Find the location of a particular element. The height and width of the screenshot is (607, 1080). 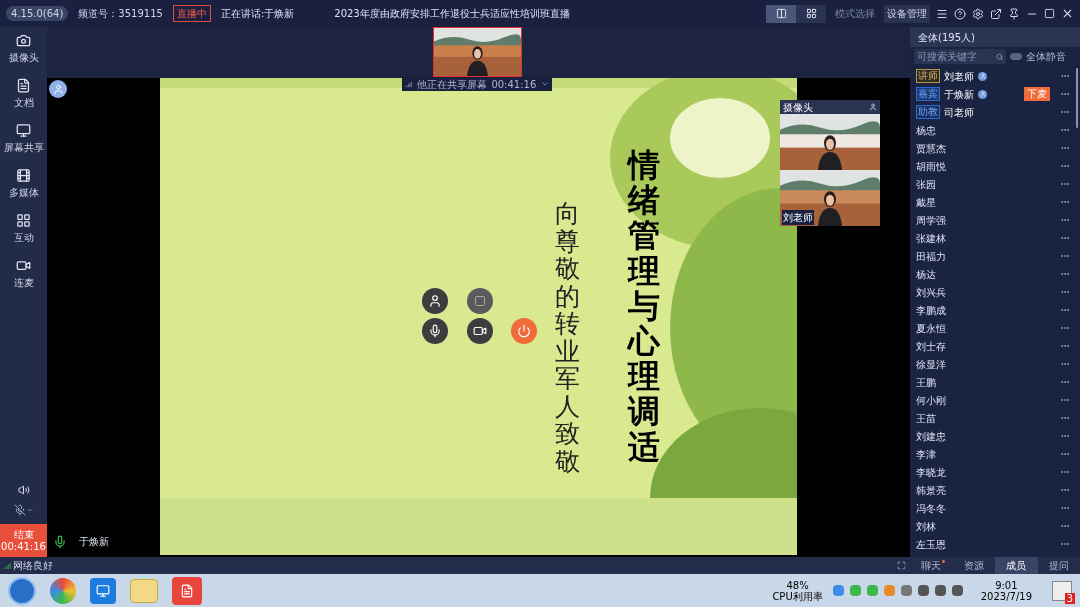

member-row: 刘建忠 is located at coordinates (993, 436).